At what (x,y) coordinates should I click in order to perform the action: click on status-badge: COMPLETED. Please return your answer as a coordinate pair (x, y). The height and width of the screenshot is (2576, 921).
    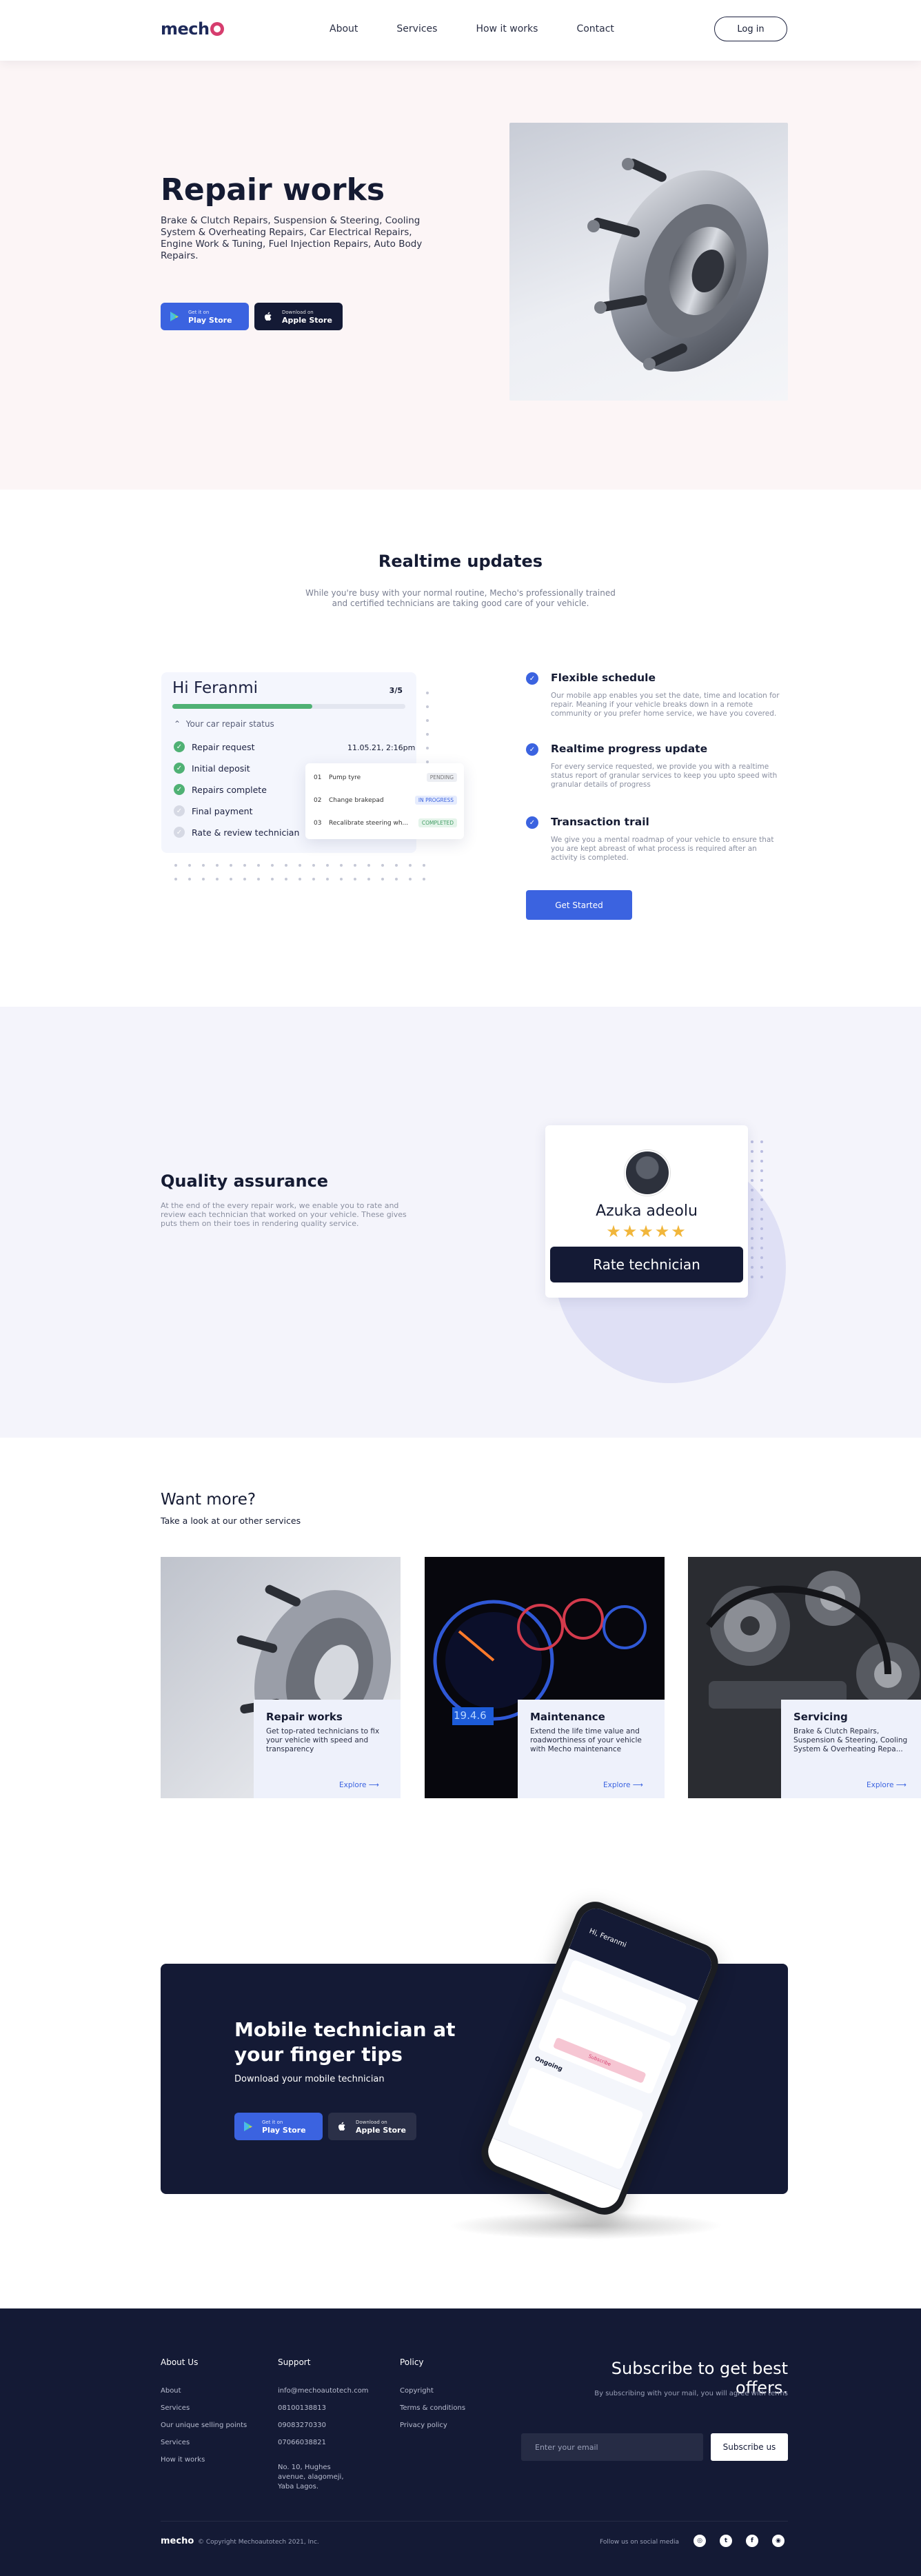
    Looking at the image, I should click on (437, 822).